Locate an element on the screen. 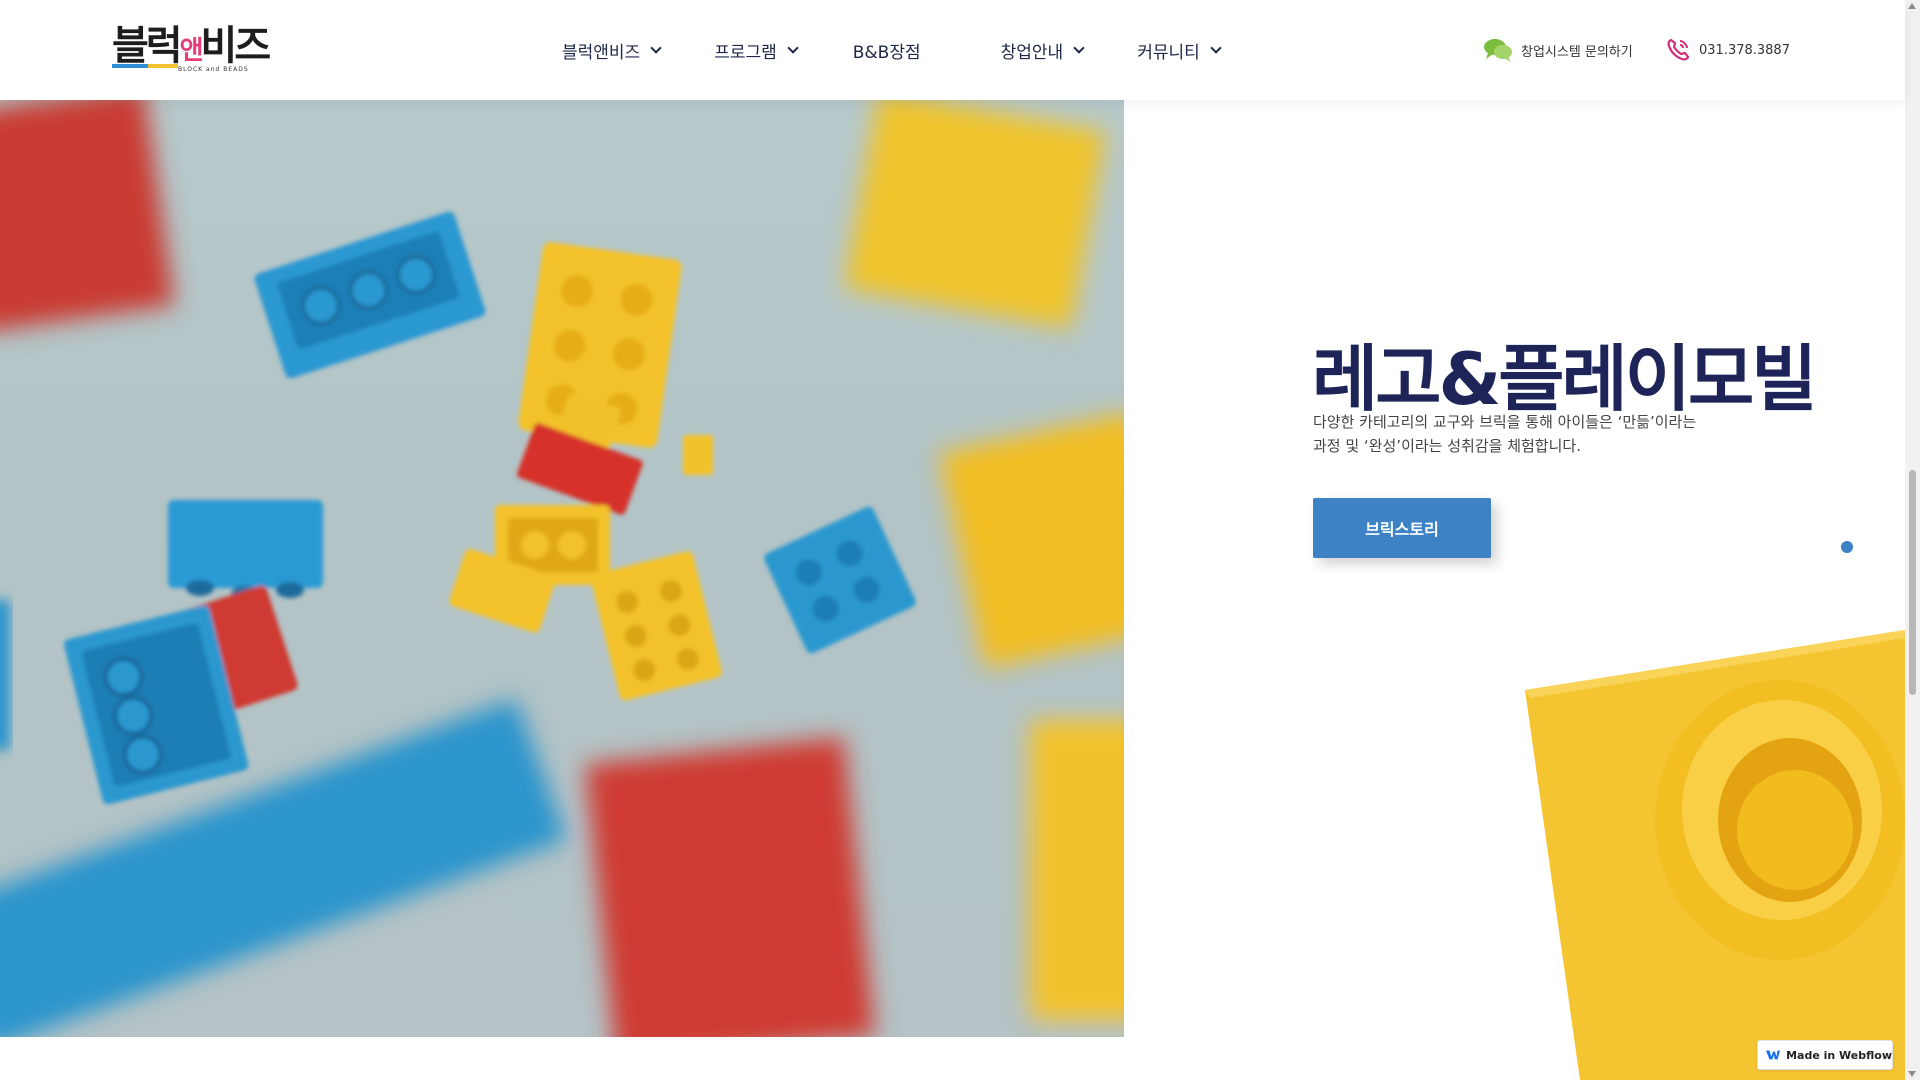  scroll-up-arrow-icon is located at coordinates (1912, 6).